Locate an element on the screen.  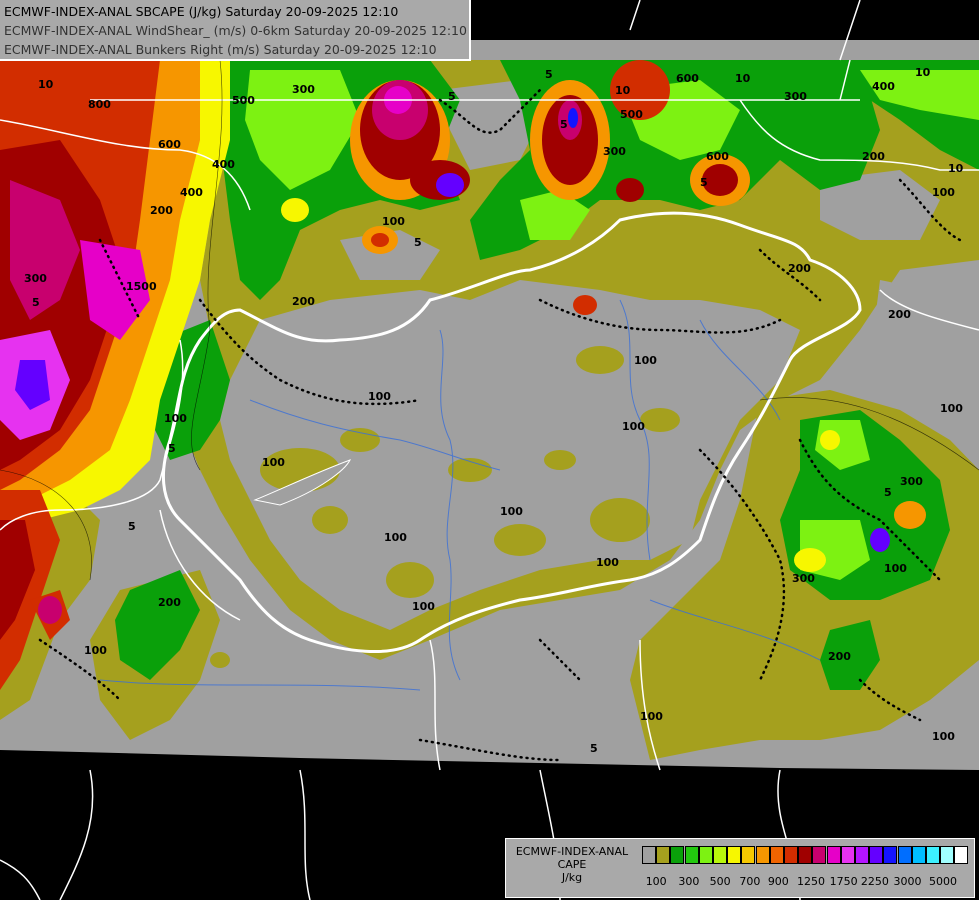
legend-tick-label: 700 is located at coordinates (750, 881).